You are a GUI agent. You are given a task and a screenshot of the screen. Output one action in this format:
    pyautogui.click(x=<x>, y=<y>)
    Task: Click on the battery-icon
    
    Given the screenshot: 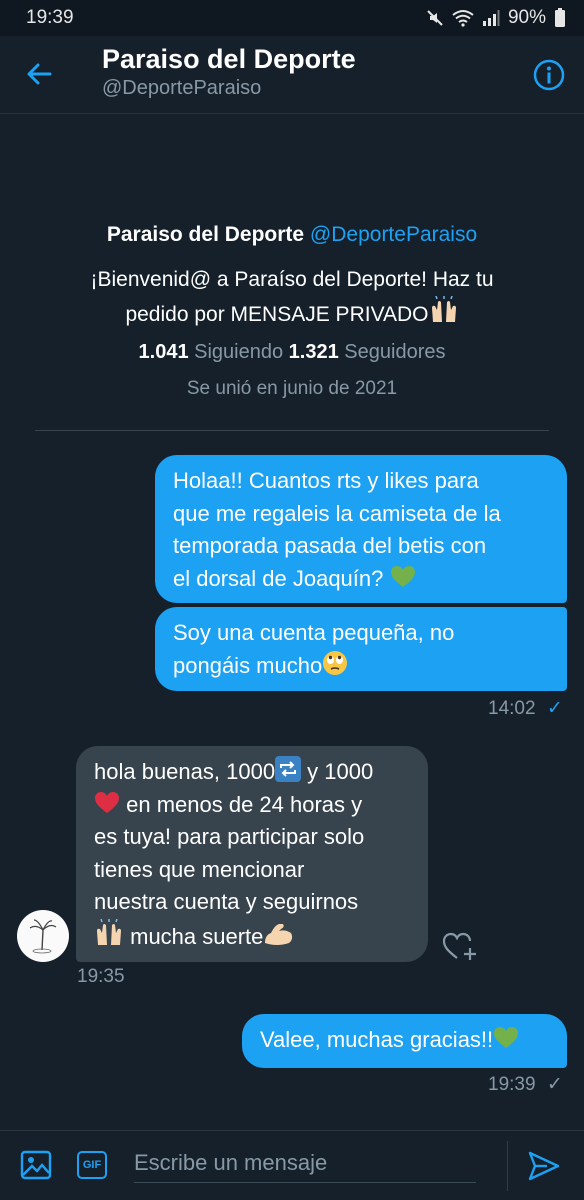 What is the action you would take?
    pyautogui.click(x=560, y=18)
    